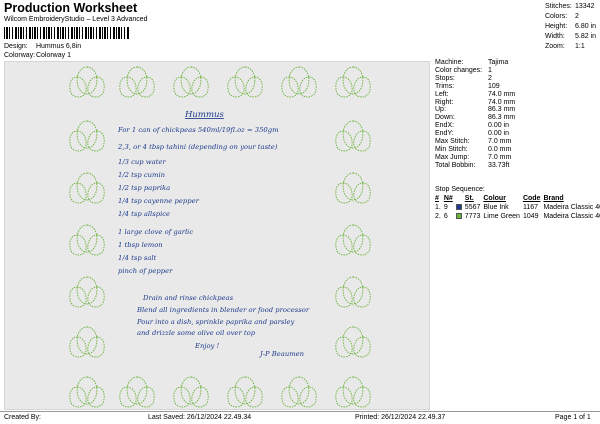 This screenshot has height=424, width=600. Describe the element at coordinates (472, 62) in the screenshot. I see `spec-row: Machine: Tajima` at that location.